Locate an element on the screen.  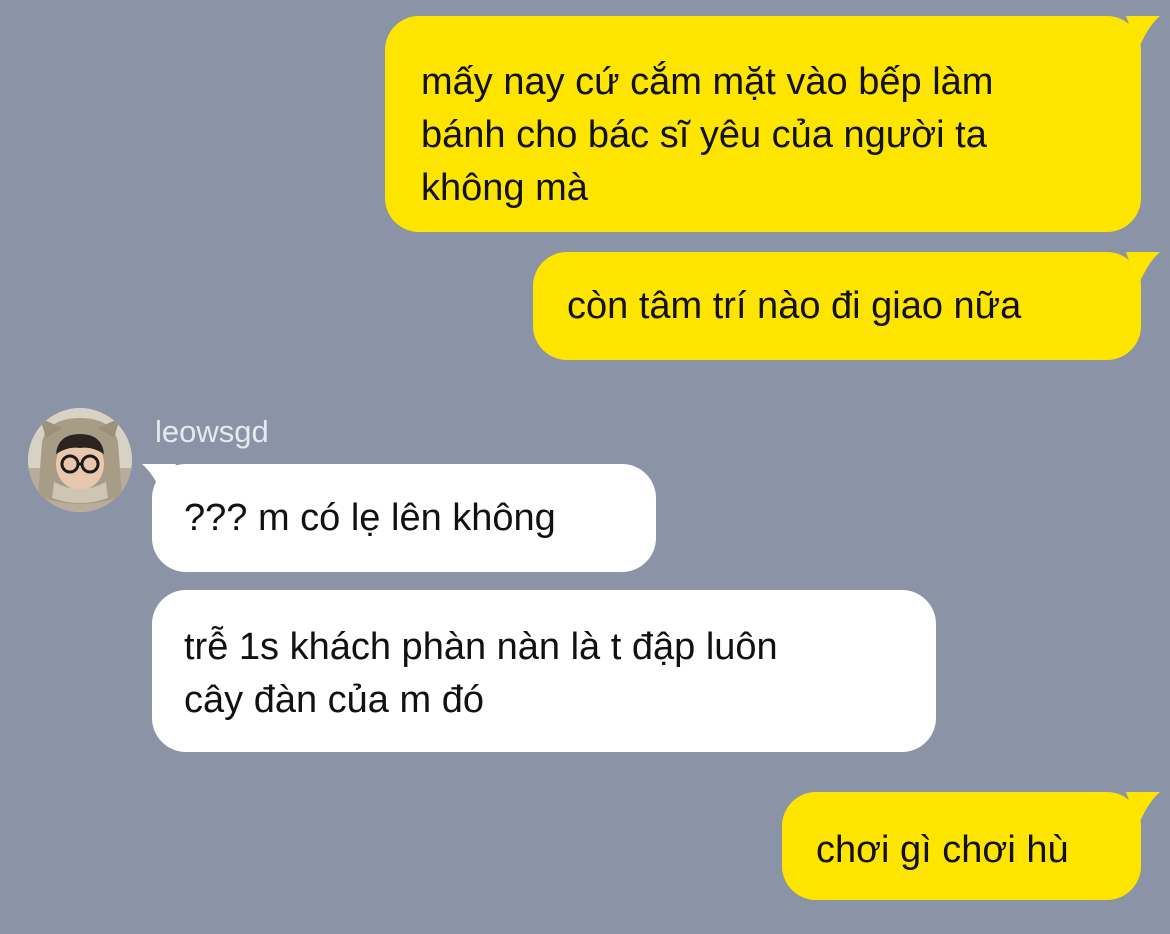
their-message-bubble: ??? m có lẹ lên không is located at coordinates (404, 518).